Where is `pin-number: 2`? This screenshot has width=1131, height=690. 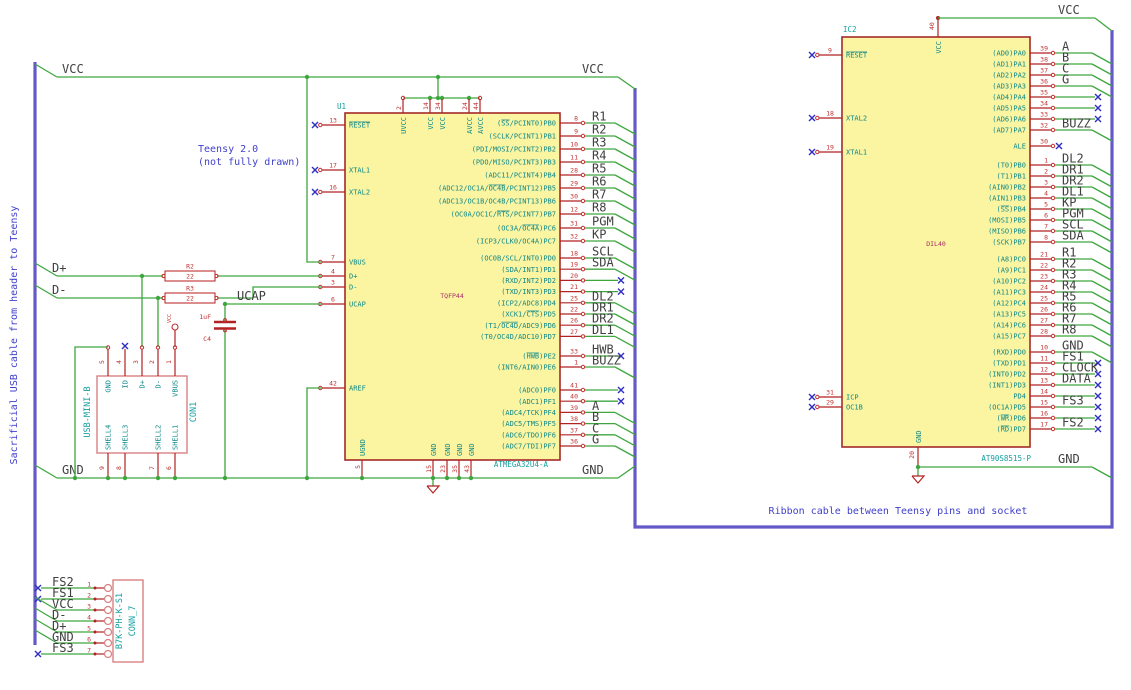 pin-number: 2 is located at coordinates (89, 596).